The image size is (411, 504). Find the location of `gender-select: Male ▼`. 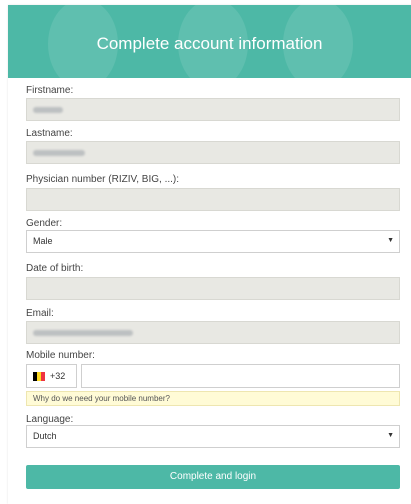

gender-select: Male ▼ is located at coordinates (213, 241).